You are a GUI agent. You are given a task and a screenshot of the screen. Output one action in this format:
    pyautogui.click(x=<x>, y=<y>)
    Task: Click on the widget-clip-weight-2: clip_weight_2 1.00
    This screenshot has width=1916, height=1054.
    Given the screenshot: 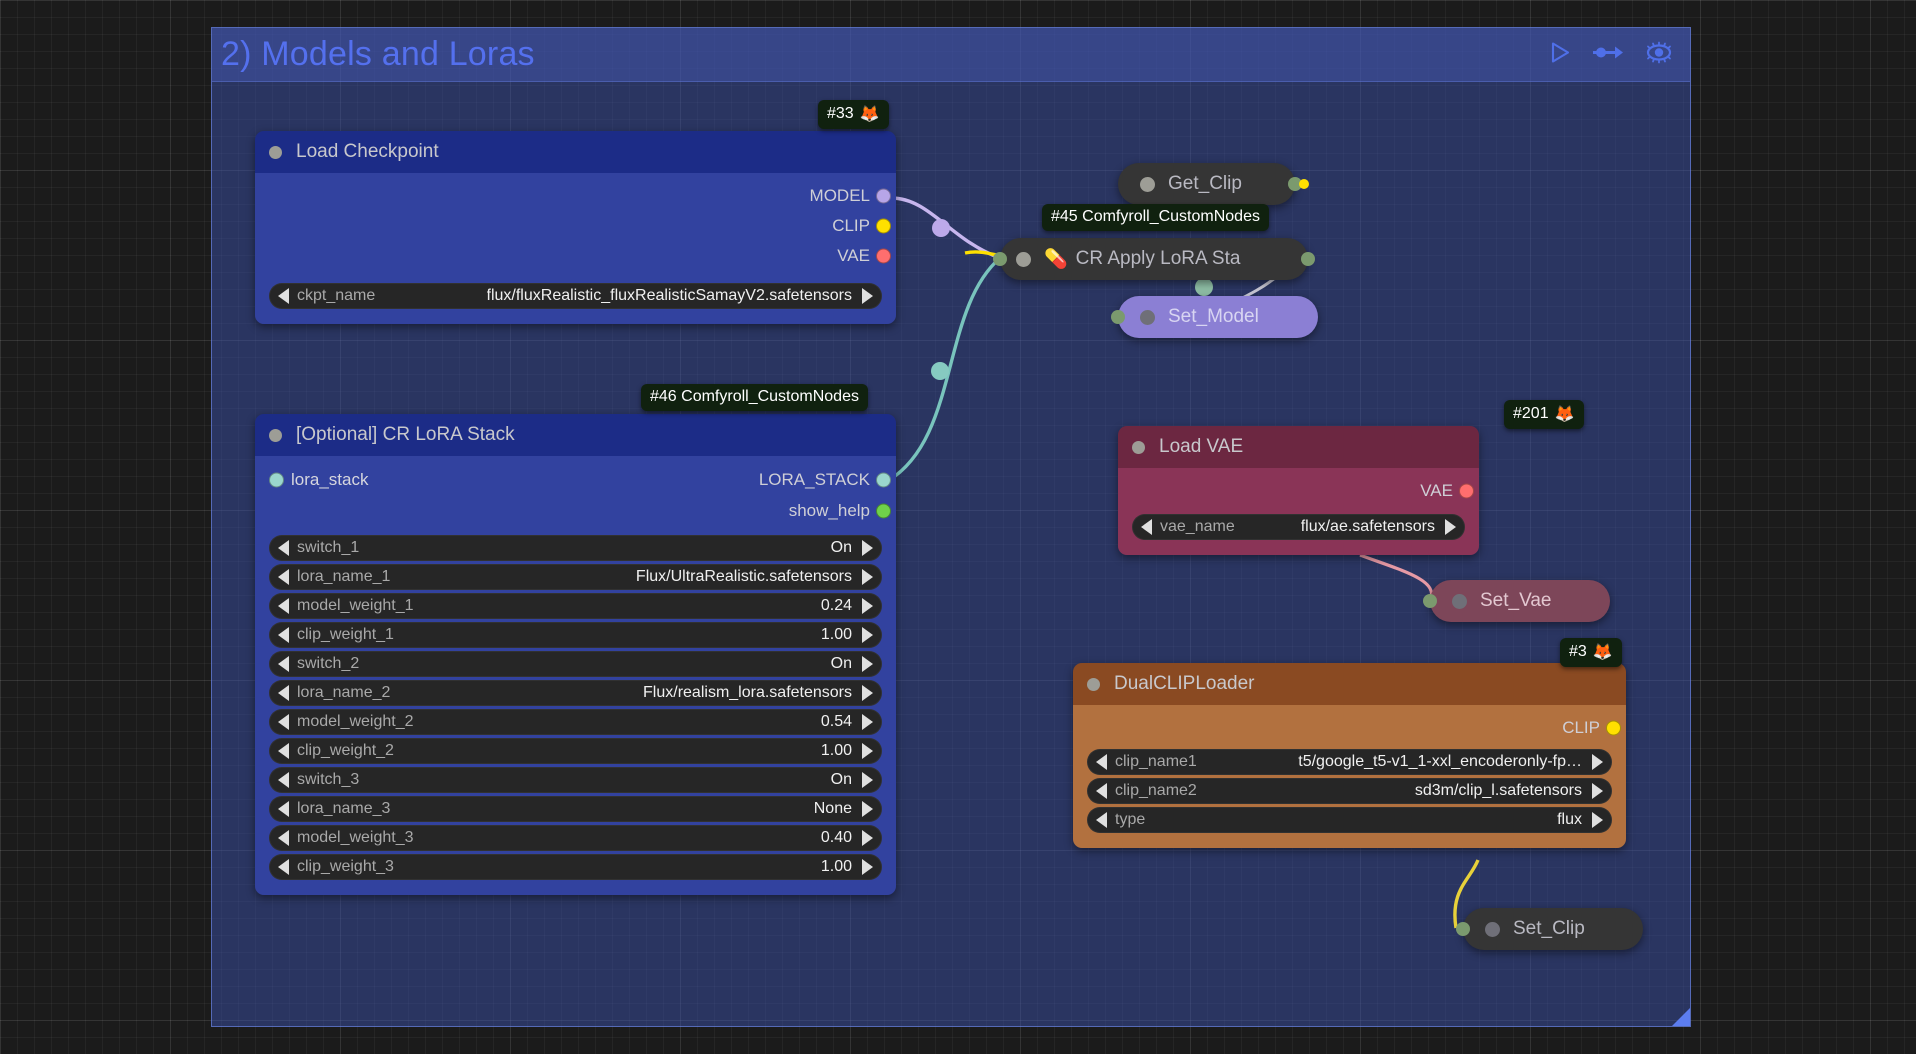 What is the action you would take?
    pyautogui.click(x=575, y=751)
    